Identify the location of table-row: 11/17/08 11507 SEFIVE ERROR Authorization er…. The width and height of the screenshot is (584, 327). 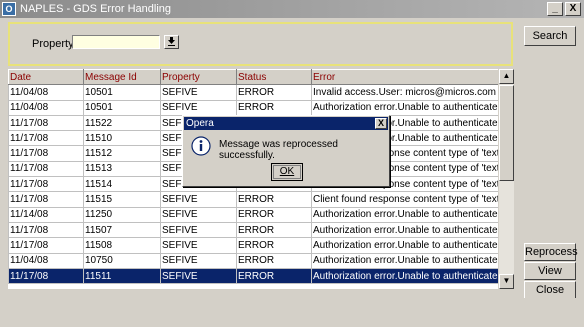
(253, 230).